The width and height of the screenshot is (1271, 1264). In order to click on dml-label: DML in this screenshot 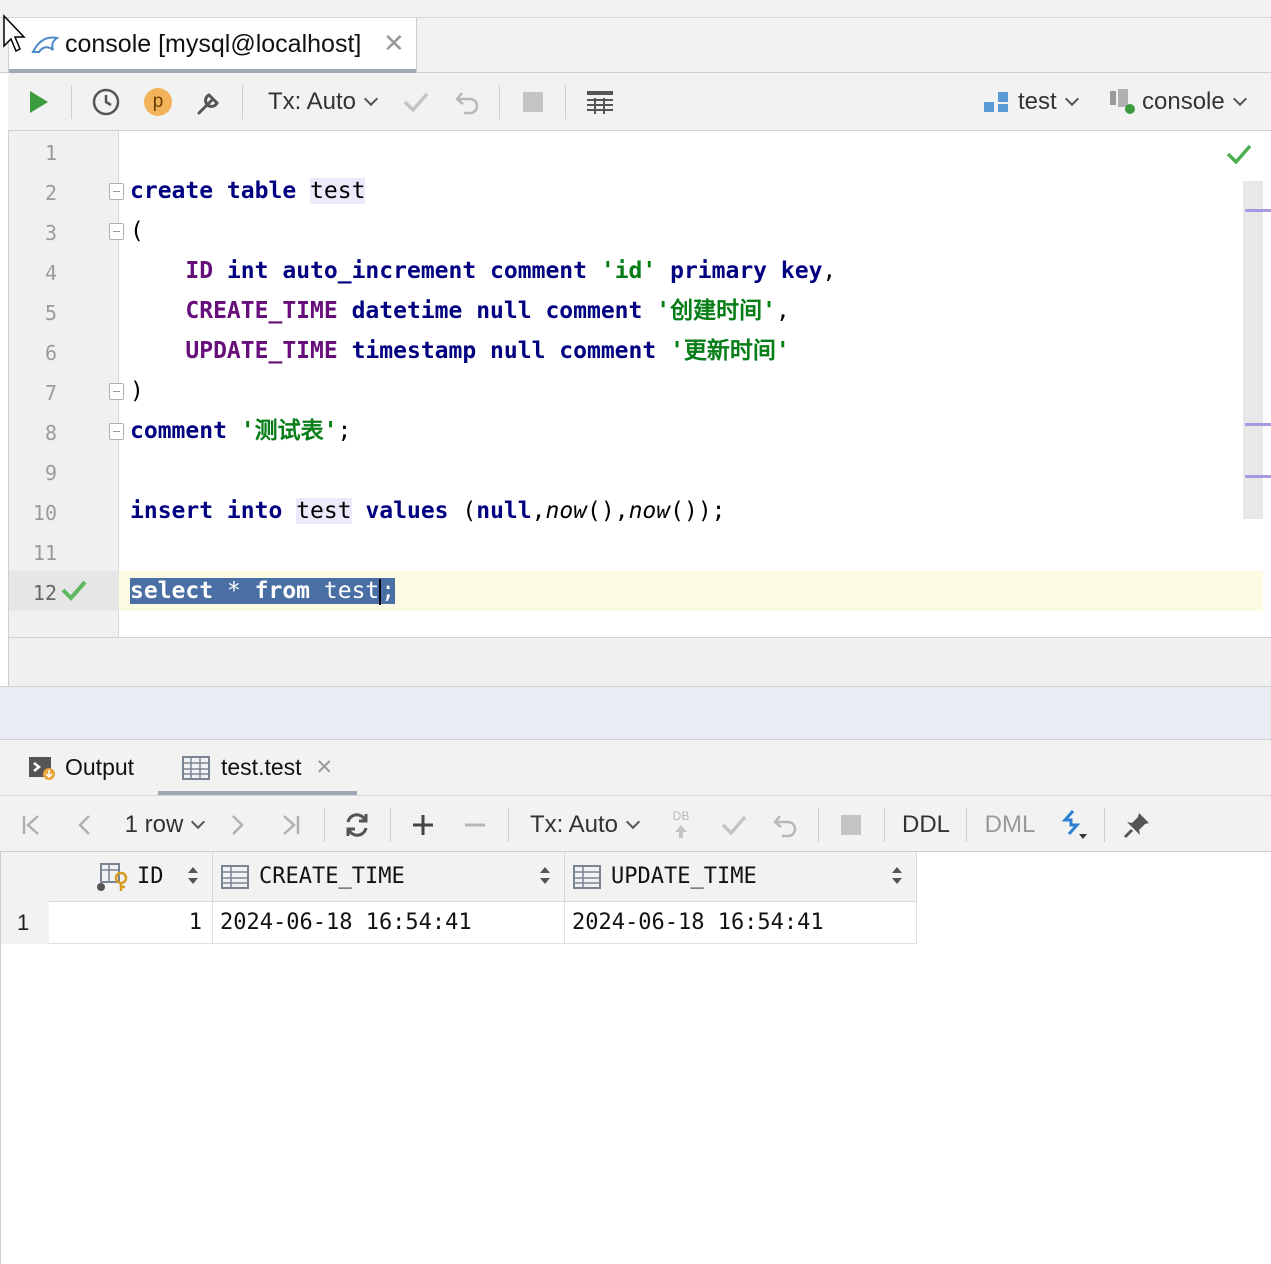, I will do `click(1010, 824)`.